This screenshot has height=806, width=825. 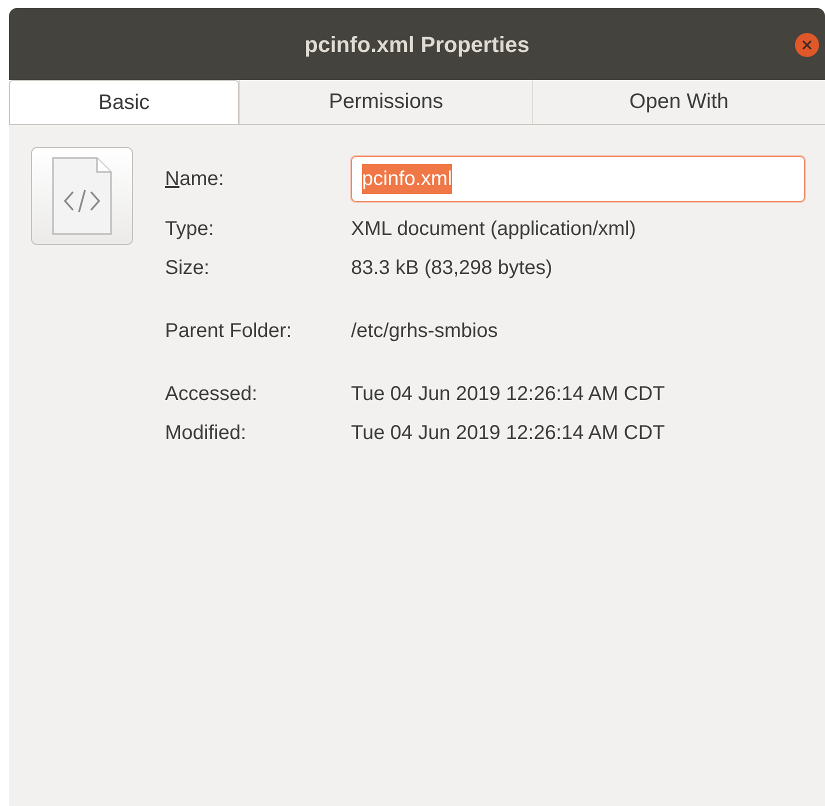 What do you see at coordinates (417, 44) in the screenshot?
I see `window-title: pcinfo.xml Properties` at bounding box center [417, 44].